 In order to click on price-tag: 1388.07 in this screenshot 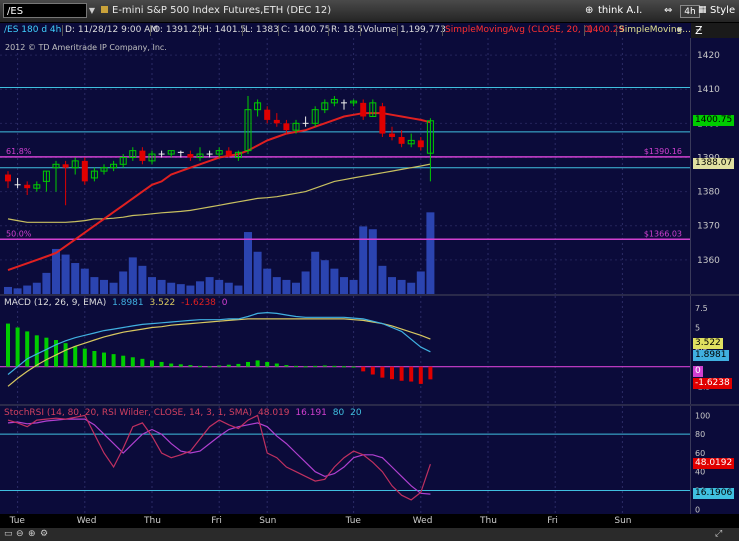, I will do `click(714, 164)`.